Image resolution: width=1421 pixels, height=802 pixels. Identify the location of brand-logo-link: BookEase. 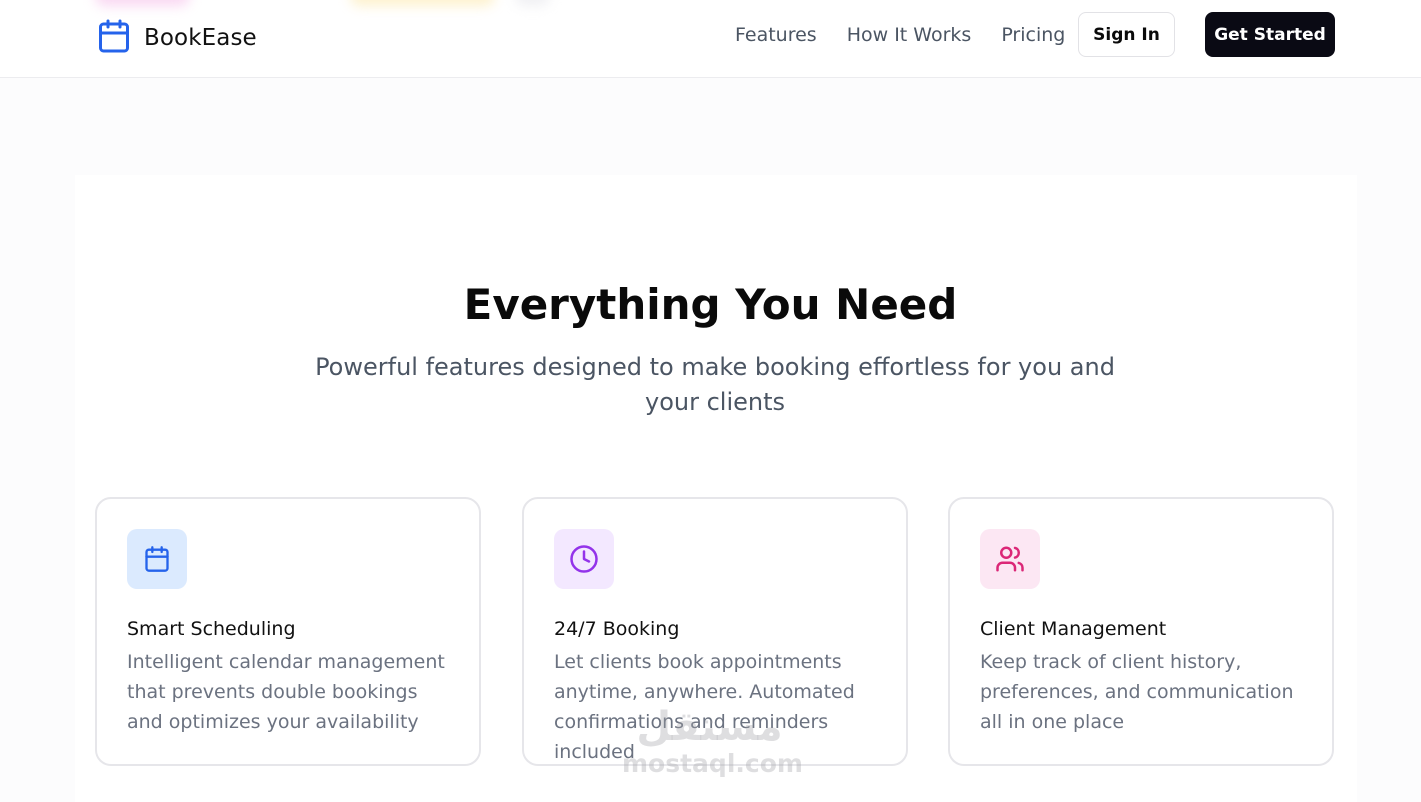
(176, 38).